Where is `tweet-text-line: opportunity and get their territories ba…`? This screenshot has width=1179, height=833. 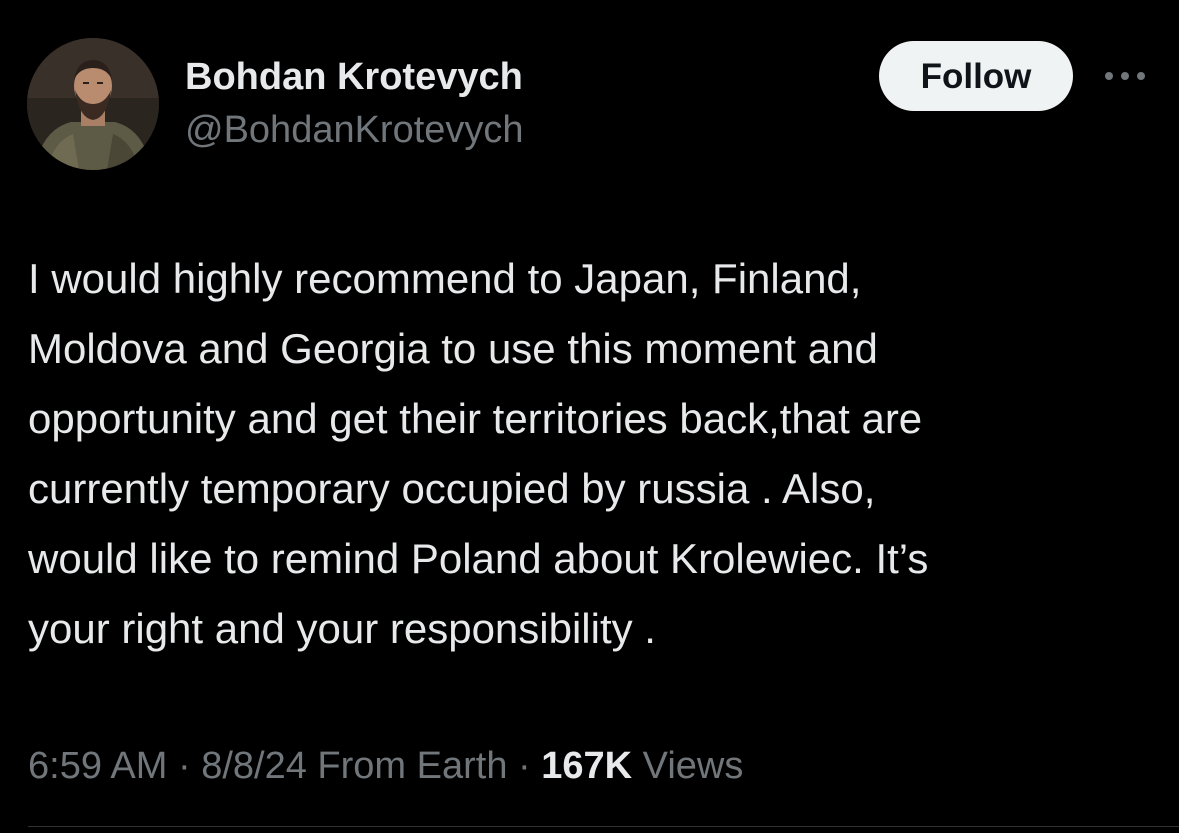 tweet-text-line: opportunity and get their territories ba… is located at coordinates (475, 418).